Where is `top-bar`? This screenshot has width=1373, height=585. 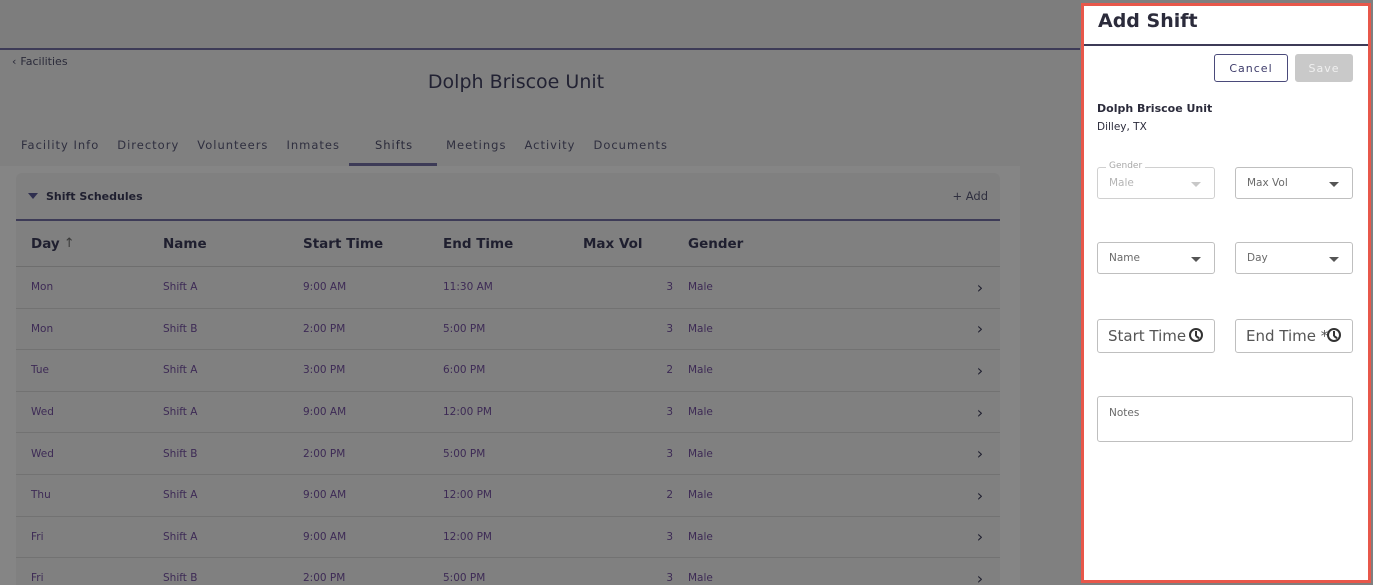
top-bar is located at coordinates (540, 25).